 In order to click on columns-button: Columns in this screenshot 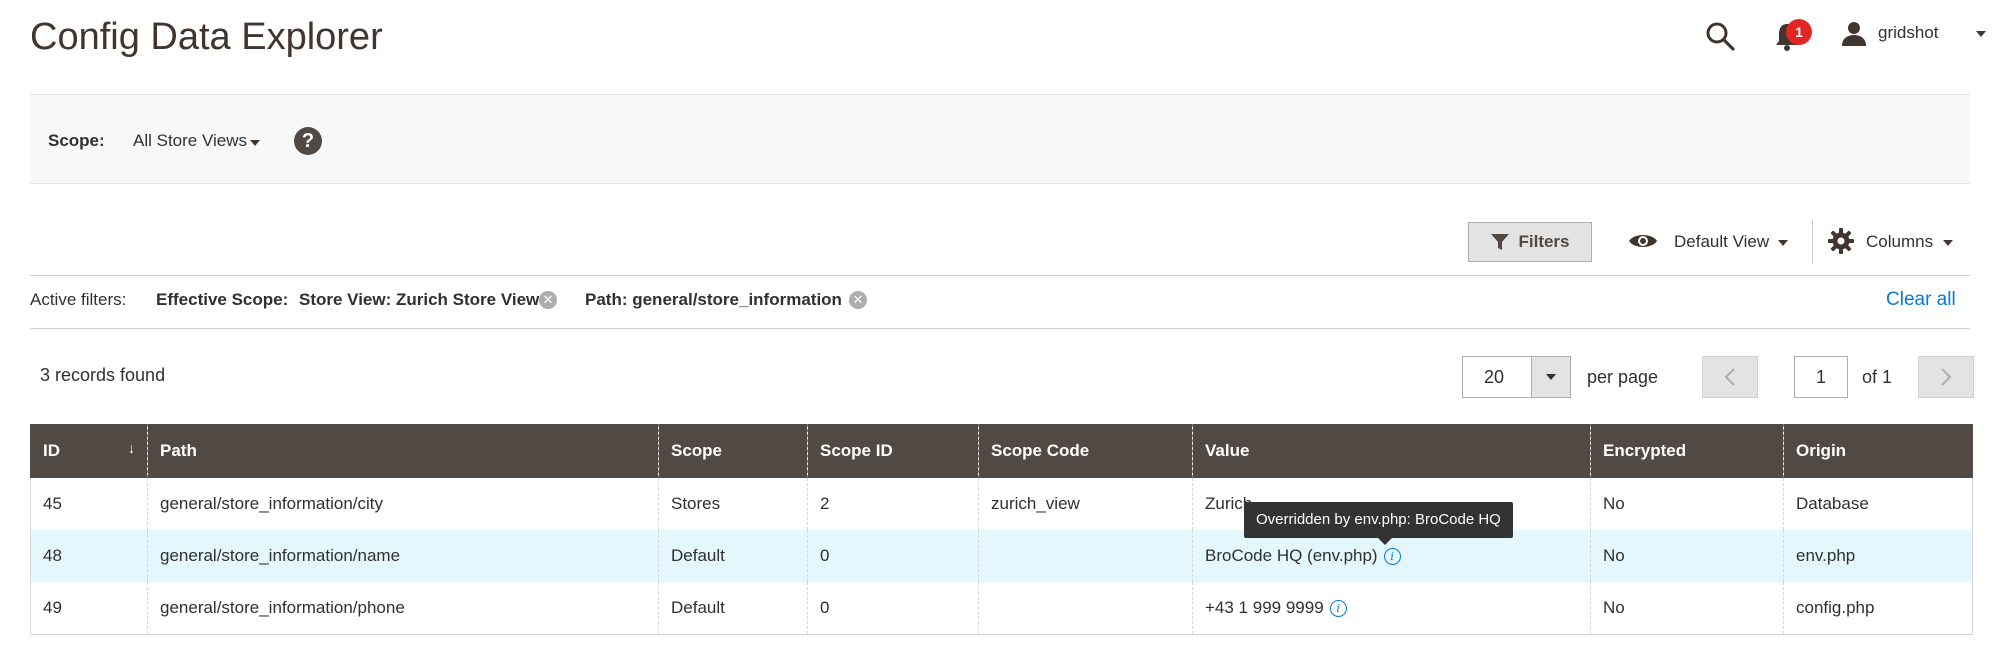, I will do `click(1899, 242)`.